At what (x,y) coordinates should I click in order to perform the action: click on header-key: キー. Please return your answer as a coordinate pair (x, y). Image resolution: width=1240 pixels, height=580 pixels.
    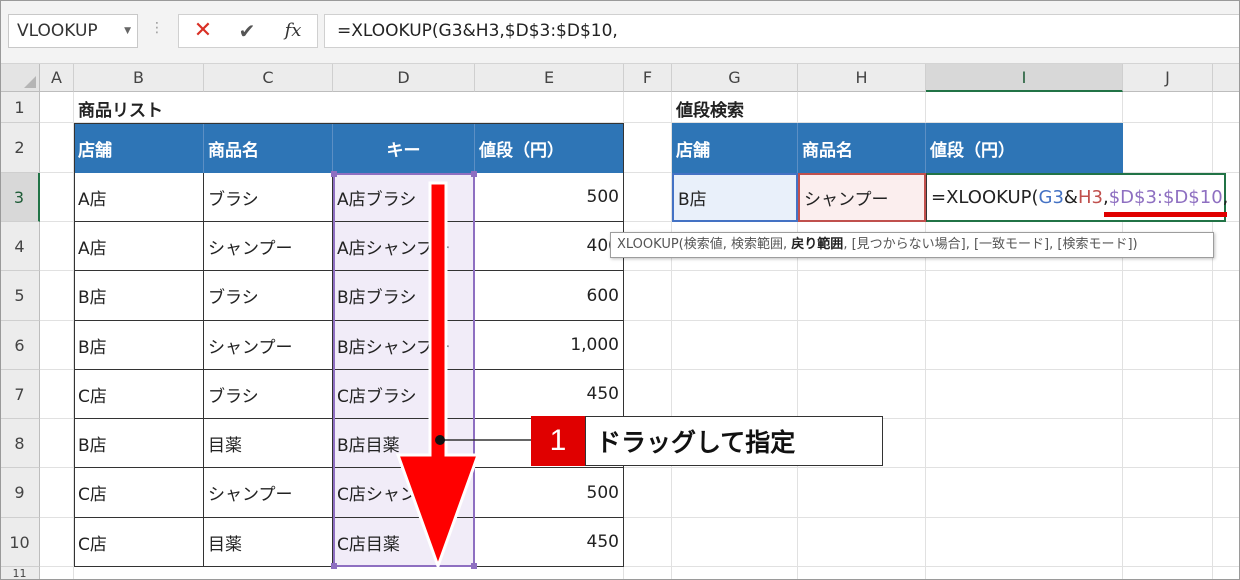
    Looking at the image, I should click on (404, 148).